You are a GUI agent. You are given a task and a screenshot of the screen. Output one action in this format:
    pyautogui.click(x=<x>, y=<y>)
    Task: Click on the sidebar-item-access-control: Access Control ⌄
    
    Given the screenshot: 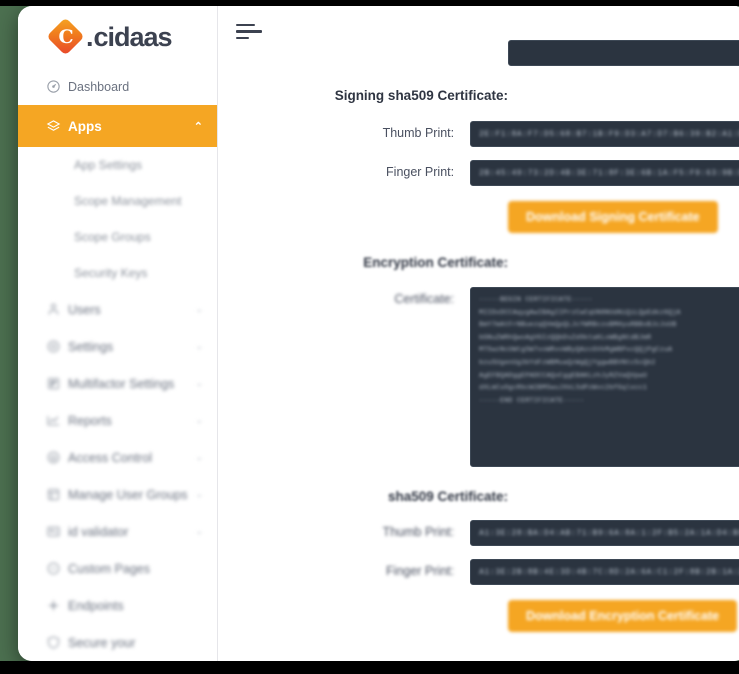 What is the action you would take?
    pyautogui.click(x=117, y=457)
    